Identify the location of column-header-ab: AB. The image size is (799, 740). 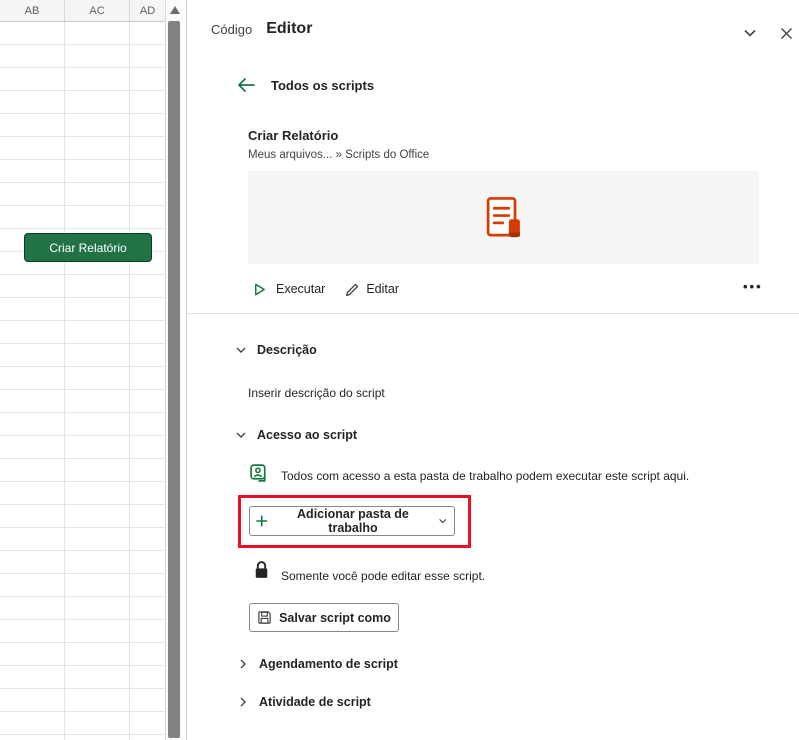
(32, 10).